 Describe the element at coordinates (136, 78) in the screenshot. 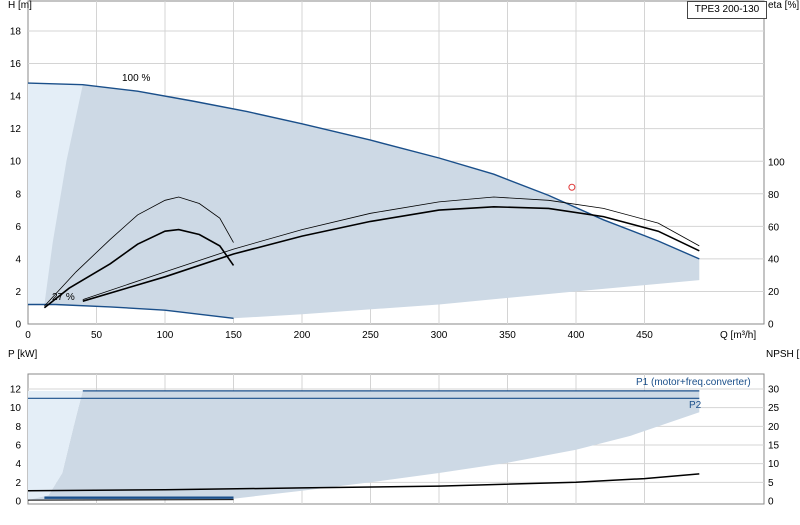

I see `annotation-100pct: 100 %` at that location.